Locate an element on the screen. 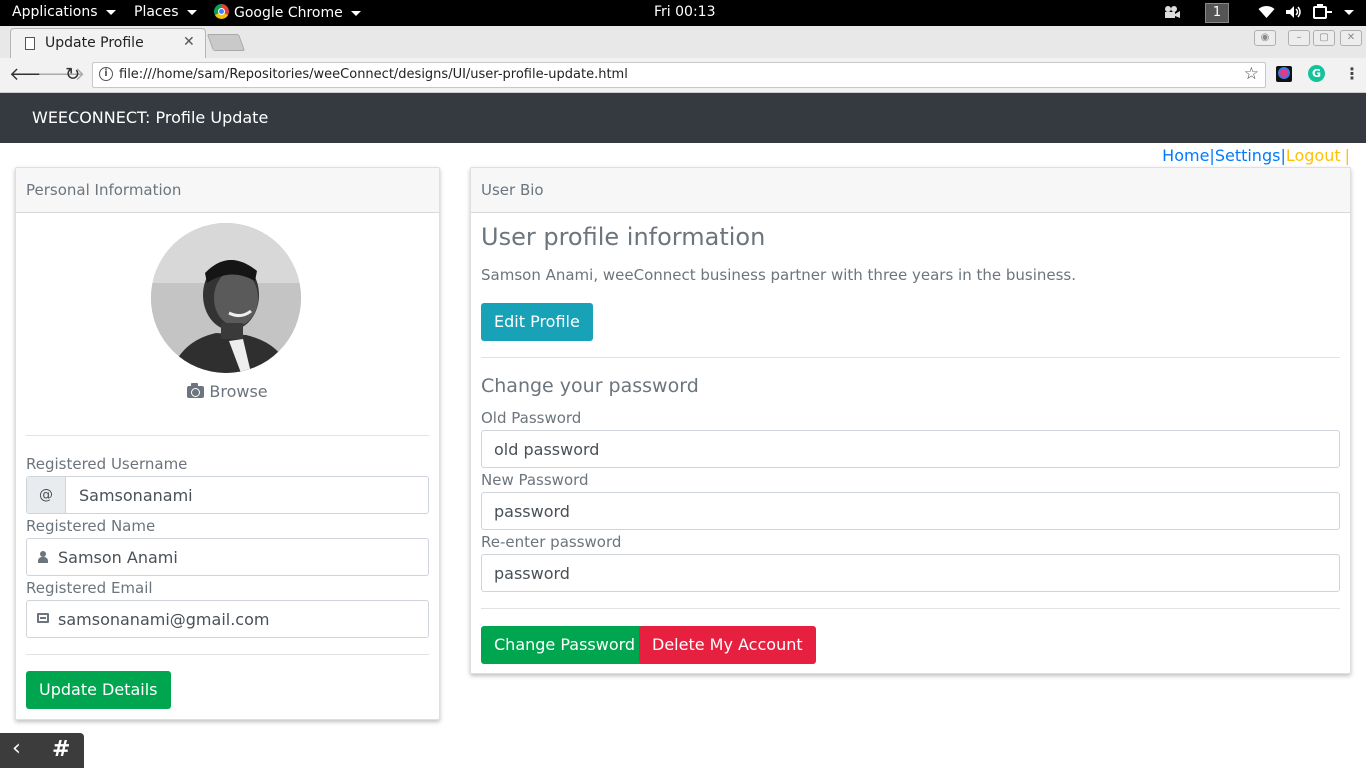 The height and width of the screenshot is (768, 1366). top-links: Home|Settings|Logout | is located at coordinates (1256, 155).